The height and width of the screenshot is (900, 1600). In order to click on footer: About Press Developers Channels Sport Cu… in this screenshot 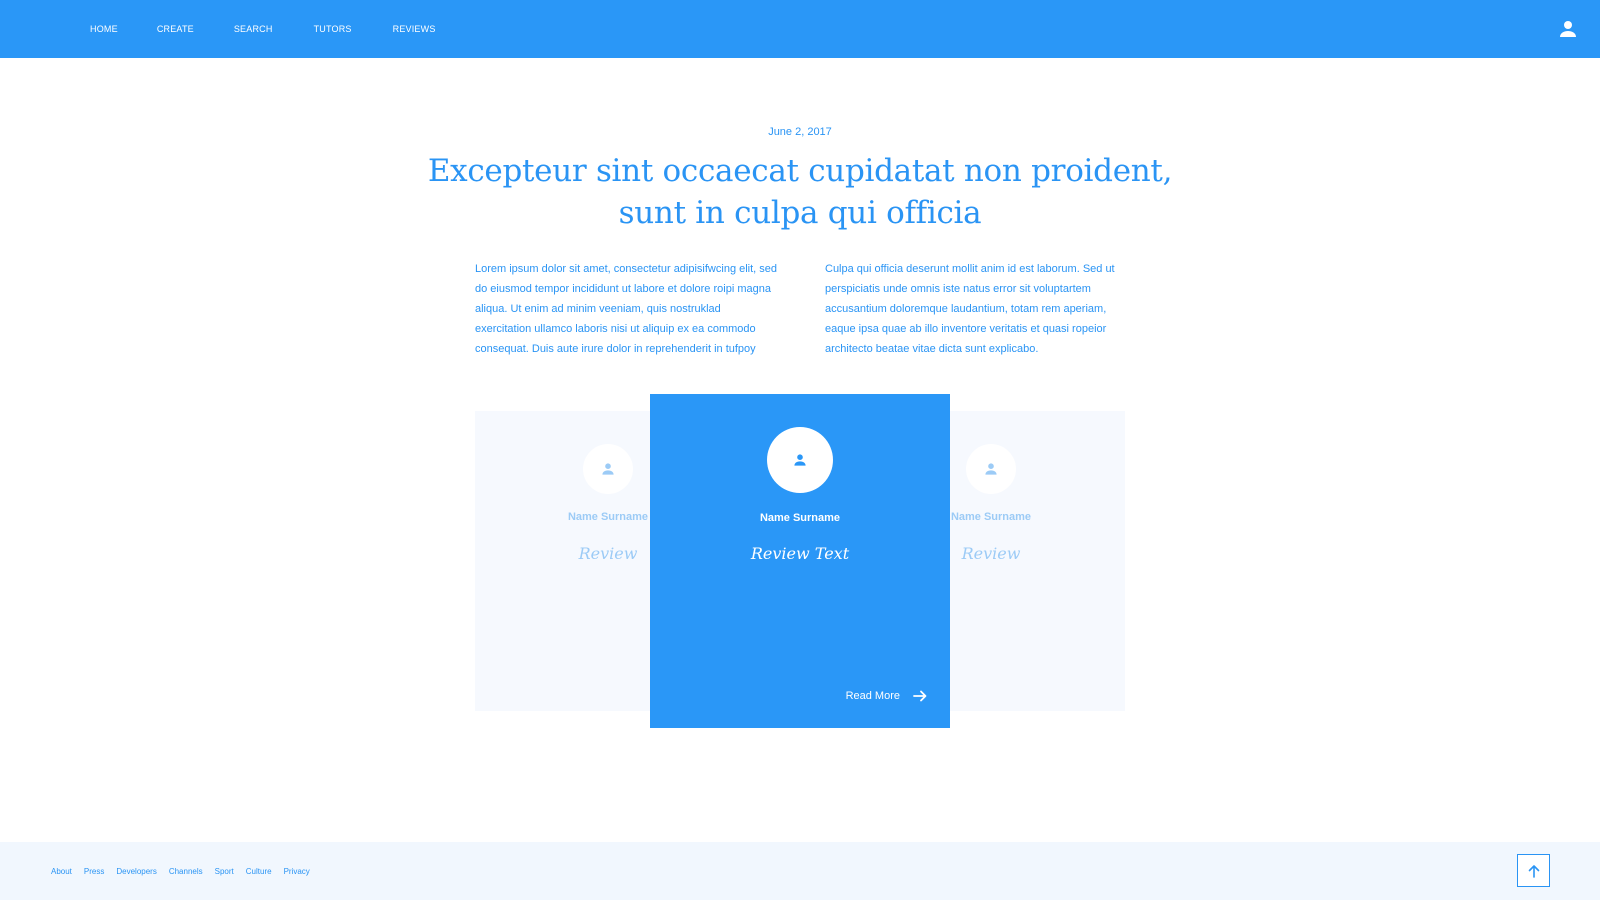, I will do `click(800, 871)`.